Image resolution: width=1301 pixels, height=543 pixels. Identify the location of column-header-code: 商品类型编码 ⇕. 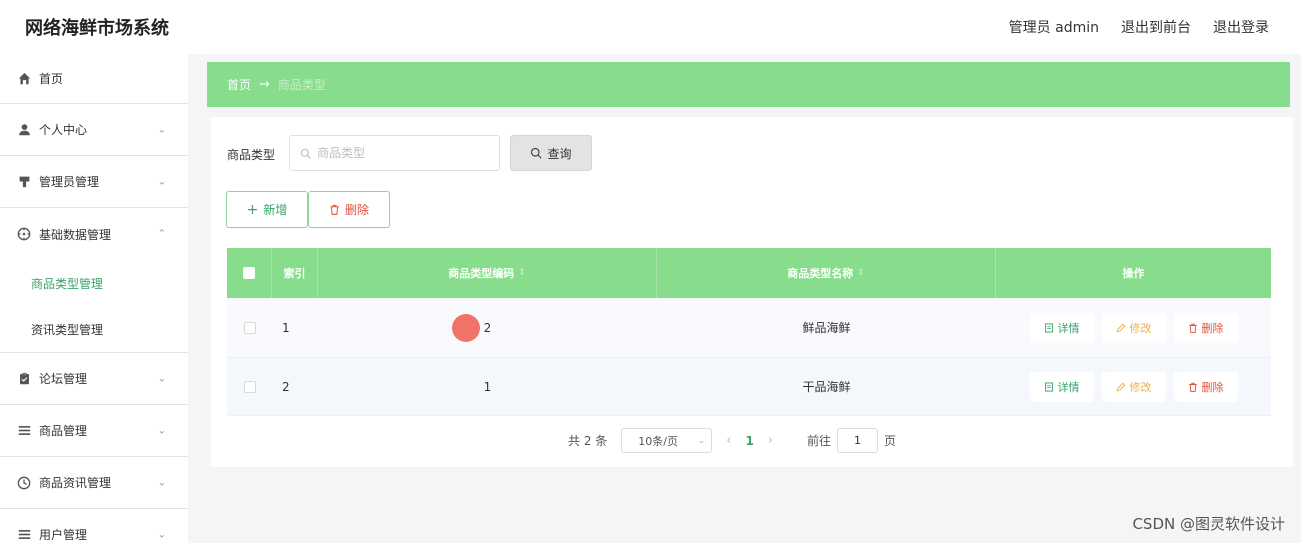
(487, 273).